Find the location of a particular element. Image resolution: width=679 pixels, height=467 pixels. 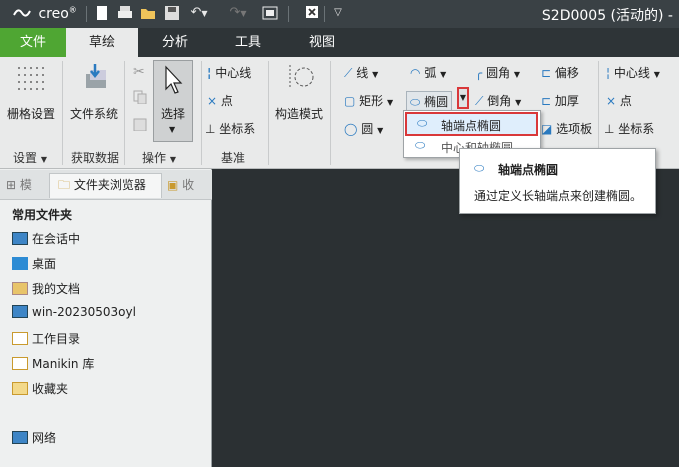

title-bar: creo® ↶▼ ↷▼ ▽ S2D0005 (活动的) - is located at coordinates (339, 14).